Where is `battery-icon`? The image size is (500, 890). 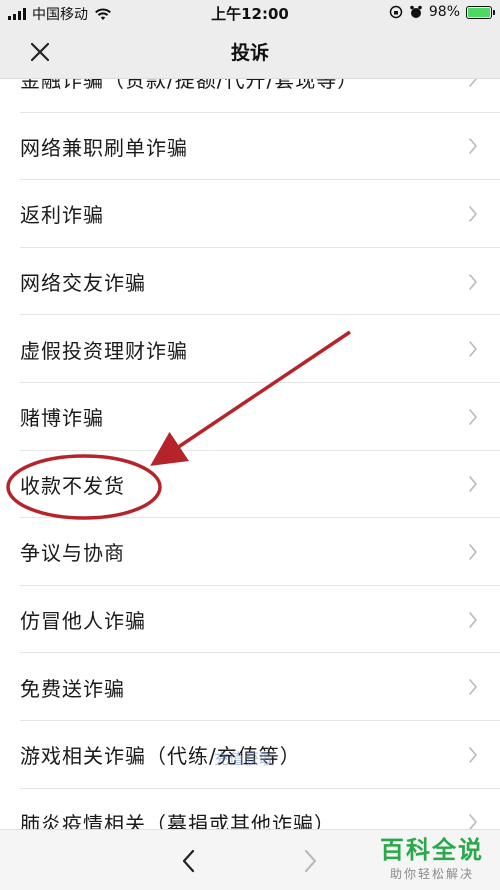
battery-icon is located at coordinates (480, 12).